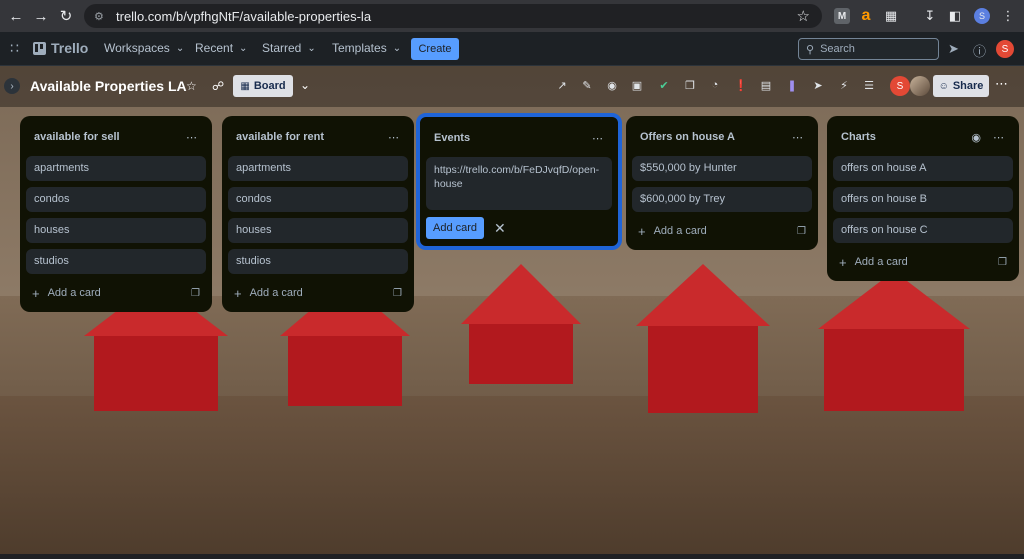 The width and height of the screenshot is (1024, 559). What do you see at coordinates (1005, 49) in the screenshot?
I see `account-avatar: S` at bounding box center [1005, 49].